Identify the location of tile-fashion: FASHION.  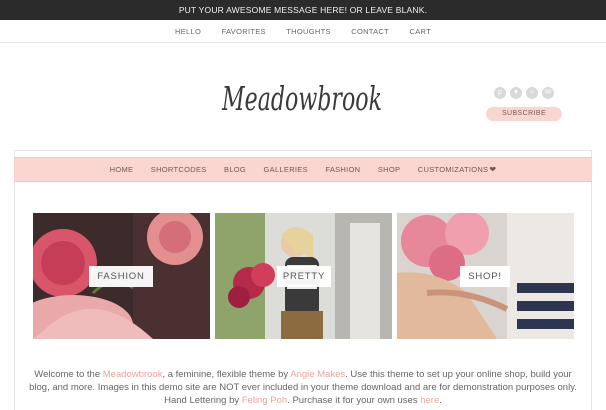
(121, 276).